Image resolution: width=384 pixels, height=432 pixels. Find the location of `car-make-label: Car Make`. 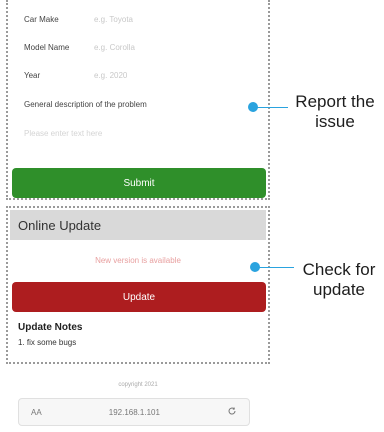

car-make-label: Car Make is located at coordinates (41, 19).